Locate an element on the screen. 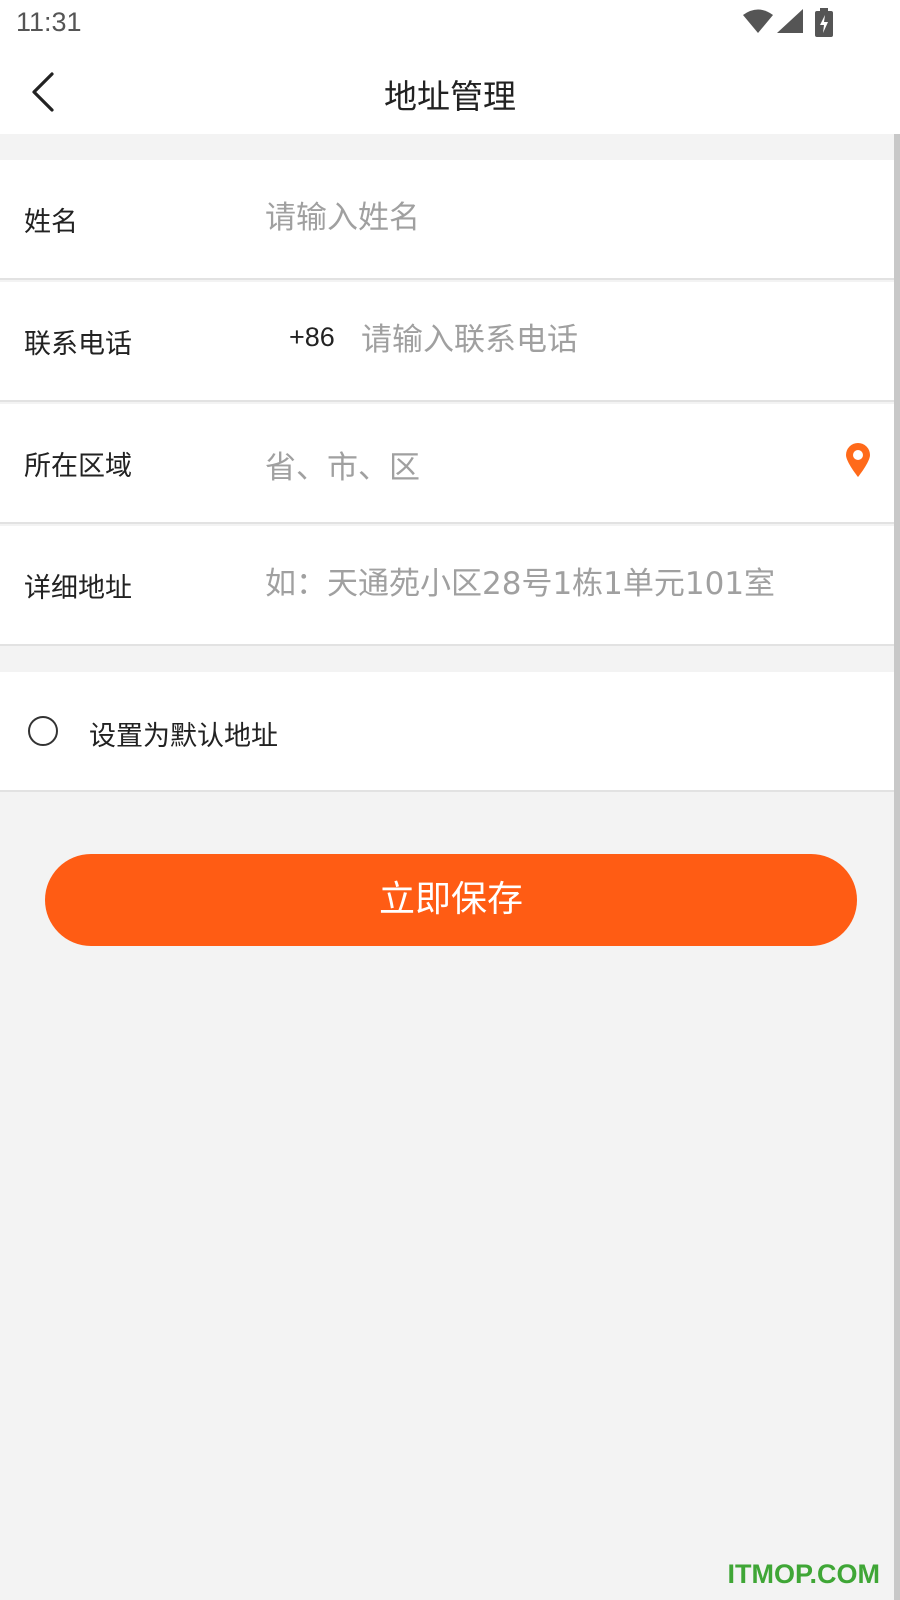 The height and width of the screenshot is (1600, 900). wifi-icon is located at coordinates (758, 21).